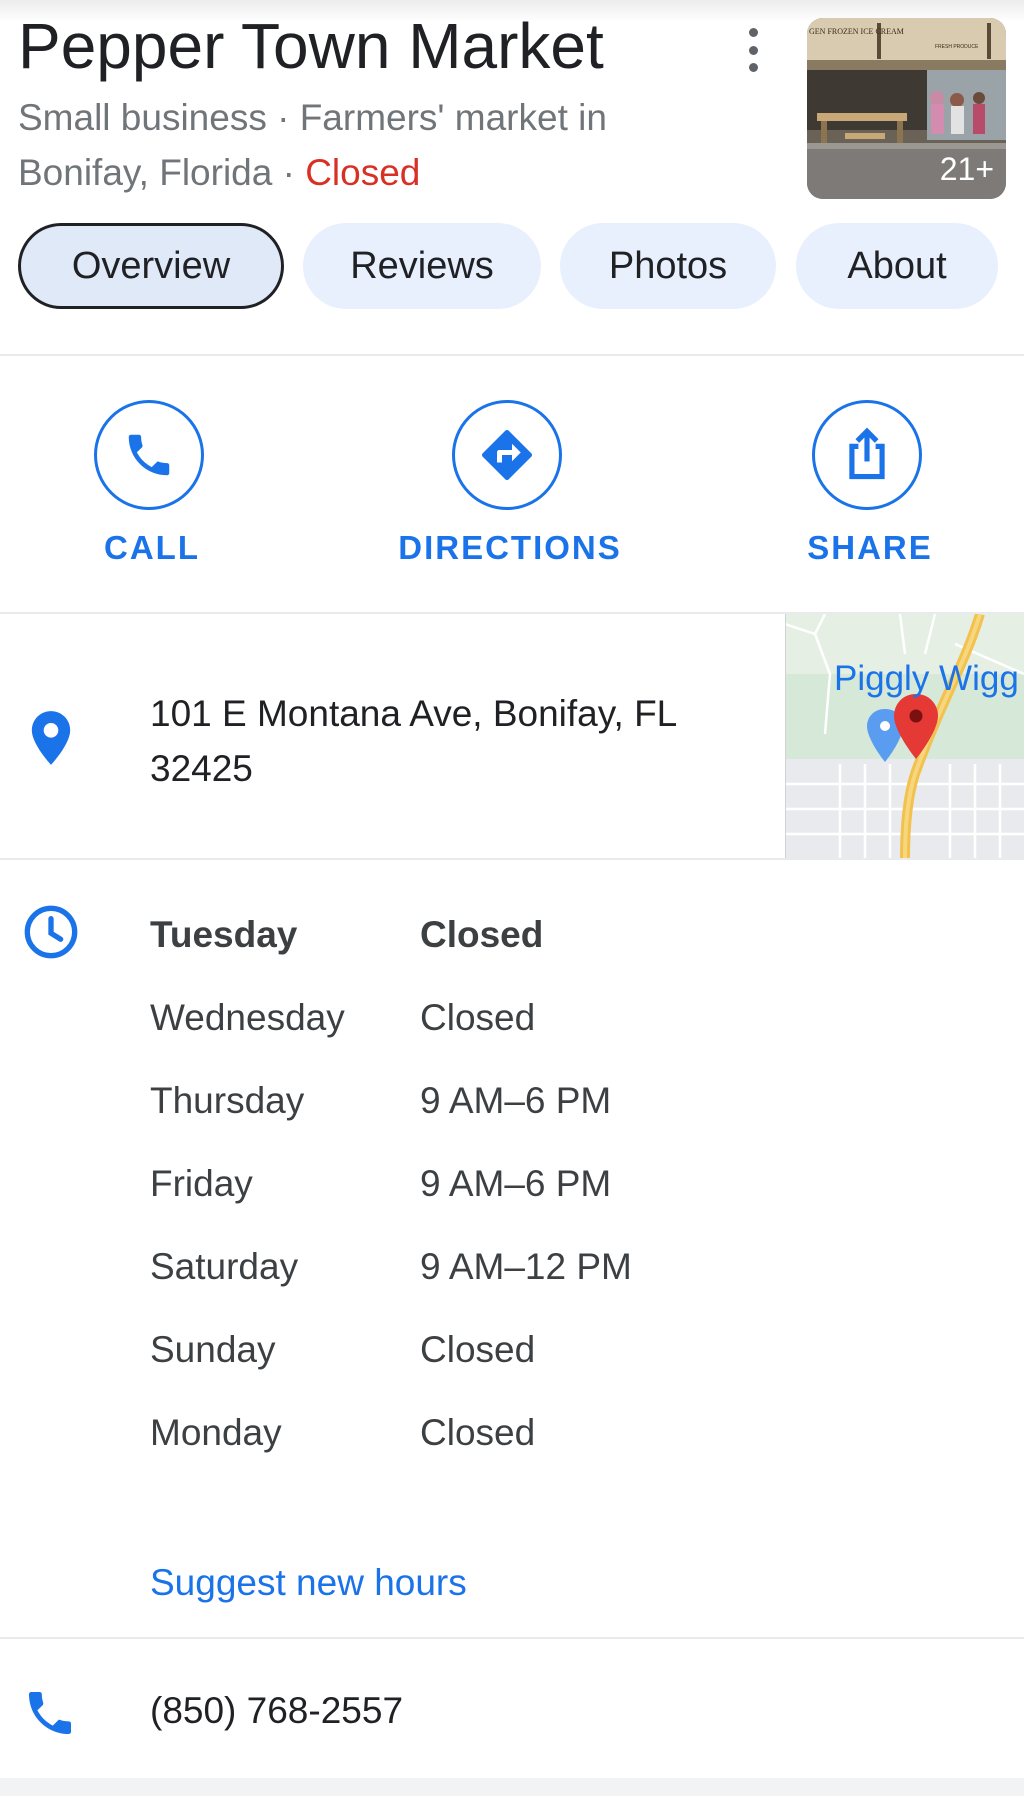 The image size is (1024, 1796). Describe the element at coordinates (526, 1266) in the screenshot. I see `hours-time: 9 AM–12 PM` at that location.